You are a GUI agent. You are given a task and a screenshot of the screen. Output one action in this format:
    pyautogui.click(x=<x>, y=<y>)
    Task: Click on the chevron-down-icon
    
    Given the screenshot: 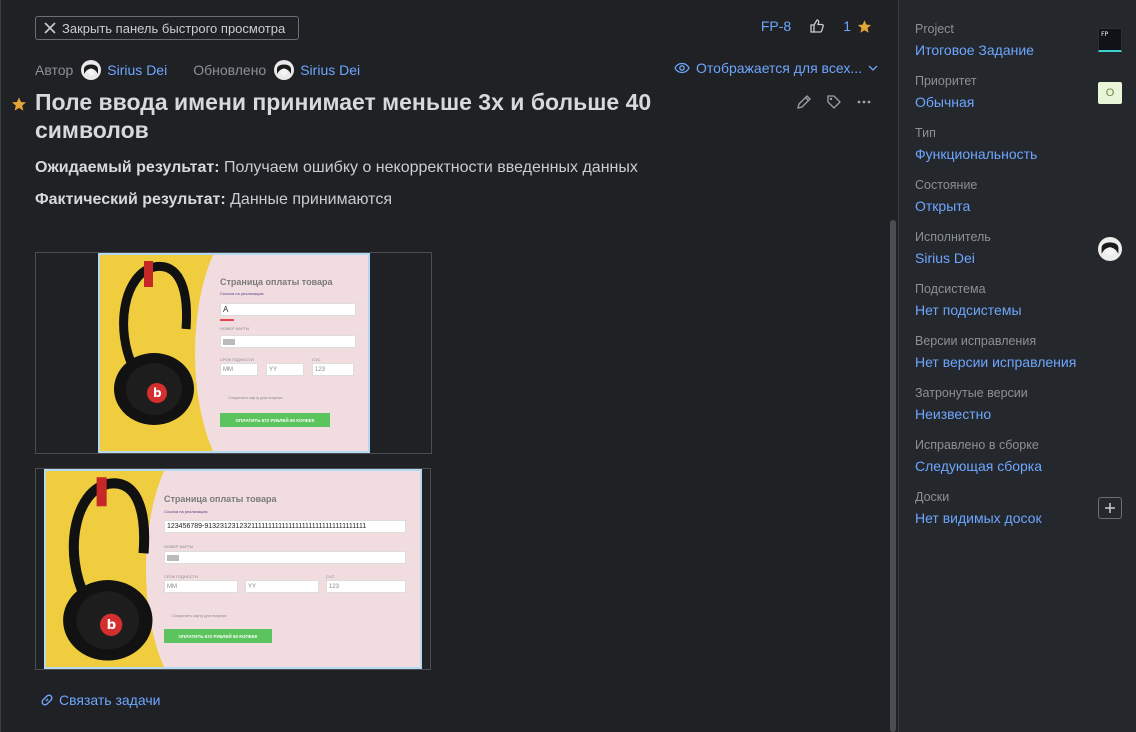 What is the action you would take?
    pyautogui.click(x=873, y=68)
    